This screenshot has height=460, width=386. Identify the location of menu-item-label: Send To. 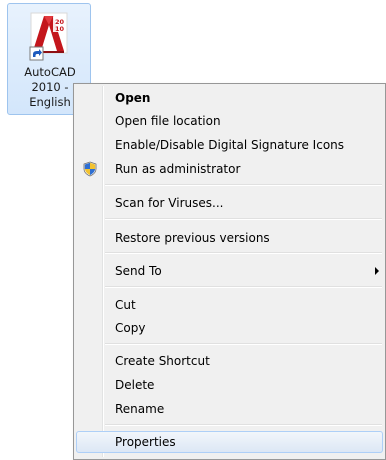
(138, 271).